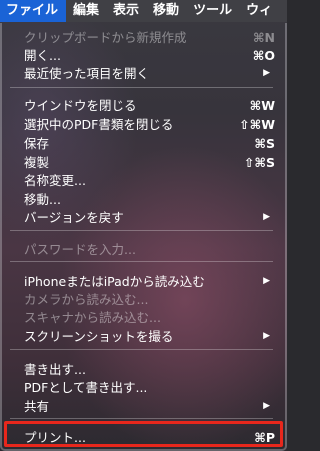 The image size is (320, 451). Describe the element at coordinates (143, 434) in the screenshot. I see `highlight-box` at that location.